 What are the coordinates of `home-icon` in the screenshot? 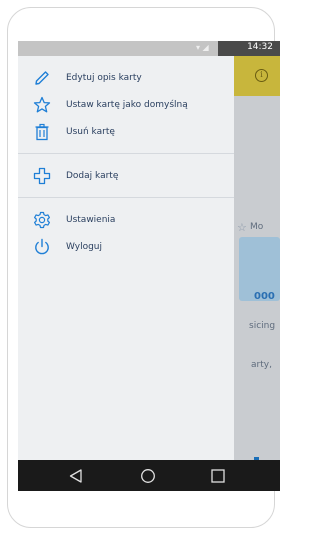 It's located at (148, 476).